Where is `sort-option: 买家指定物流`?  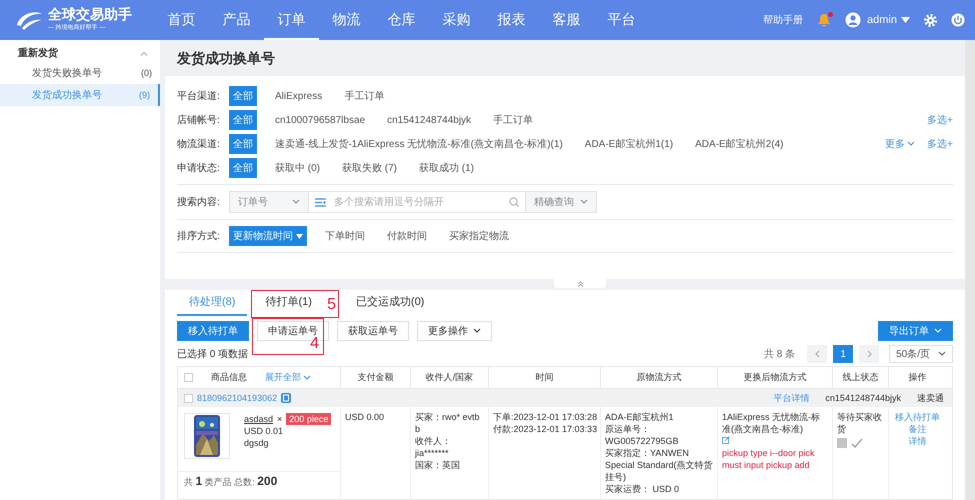 sort-option: 买家指定物流 is located at coordinates (479, 236).